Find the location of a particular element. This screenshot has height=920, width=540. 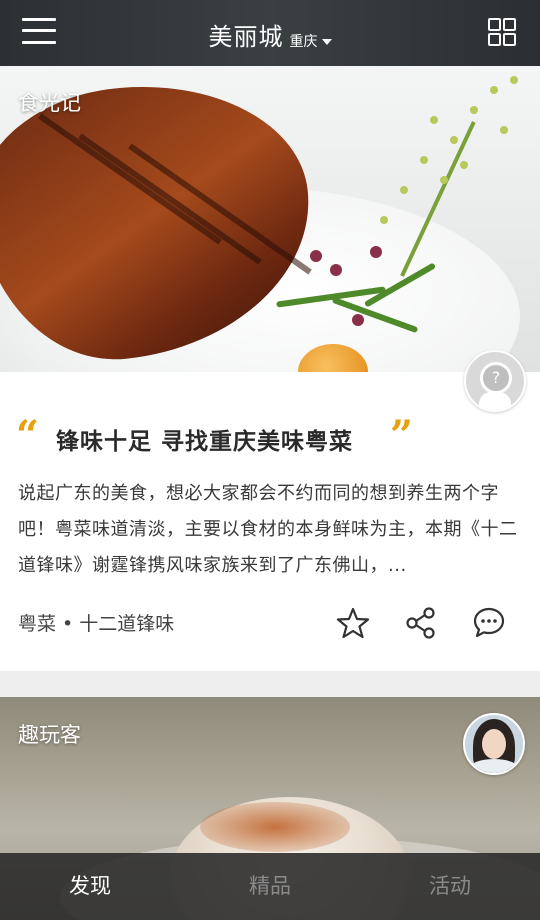

top-bar: 美丽城 重庆 is located at coordinates (270, 33).